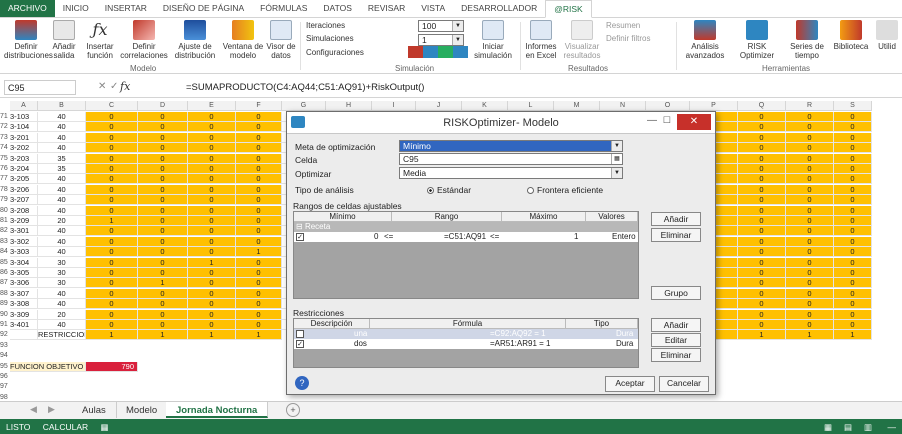 The width and height of the screenshot is (902, 434). Describe the element at coordinates (144, 40) in the screenshot. I see `definir-correlaciones-button: Definir correlaciones` at that location.